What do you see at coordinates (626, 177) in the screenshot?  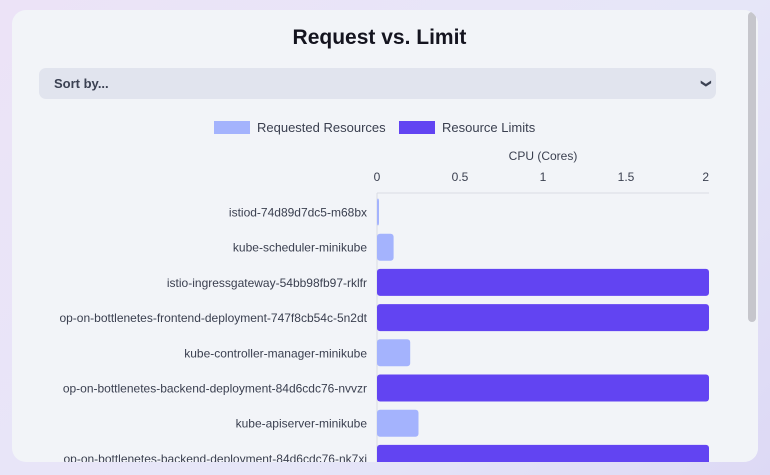 I see `x-tick-label: 1.5` at bounding box center [626, 177].